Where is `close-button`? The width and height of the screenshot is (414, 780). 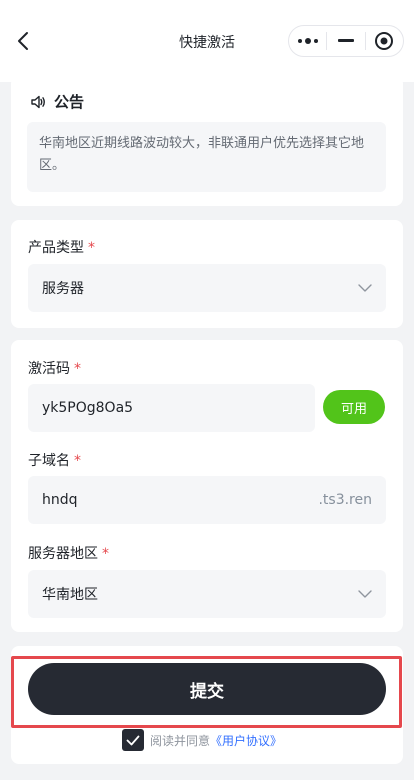
close-button is located at coordinates (384, 41).